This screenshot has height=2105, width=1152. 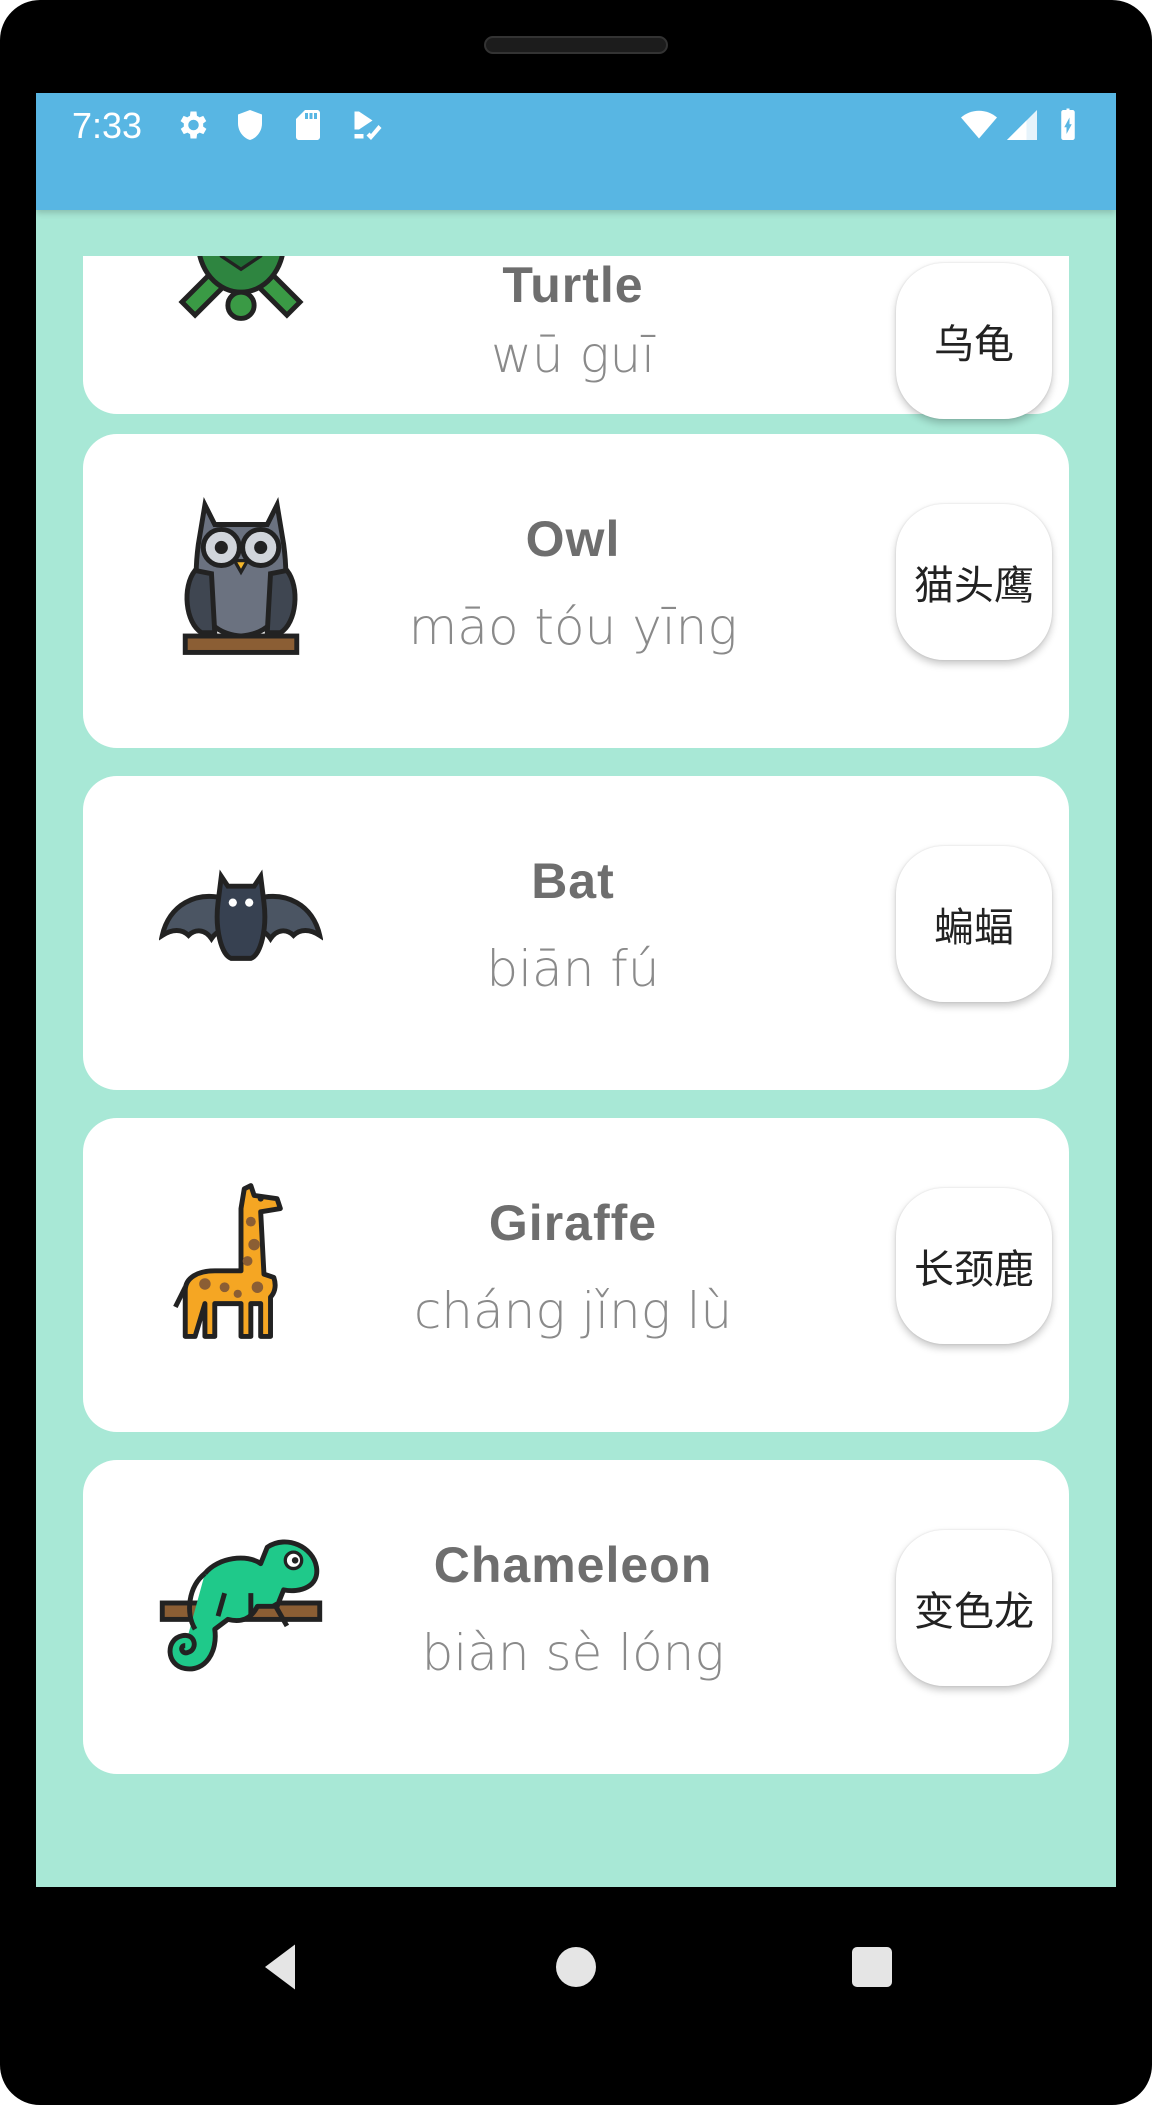 I want to click on recents-icon, so click(x=872, y=1967).